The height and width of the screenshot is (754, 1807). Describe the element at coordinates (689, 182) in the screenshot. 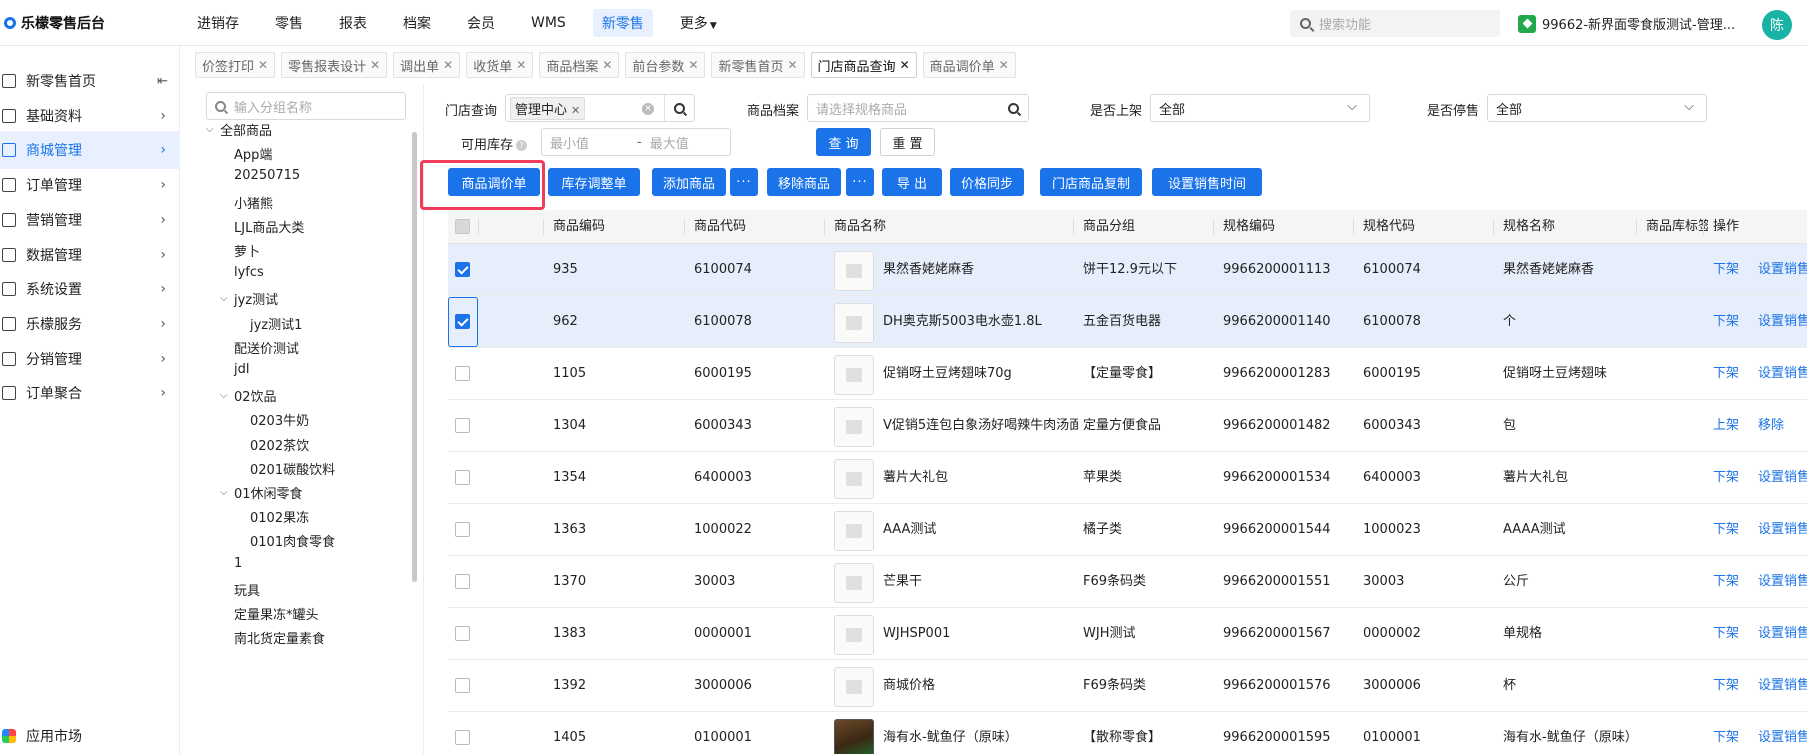

I see `add-product-button: 添加商品` at that location.